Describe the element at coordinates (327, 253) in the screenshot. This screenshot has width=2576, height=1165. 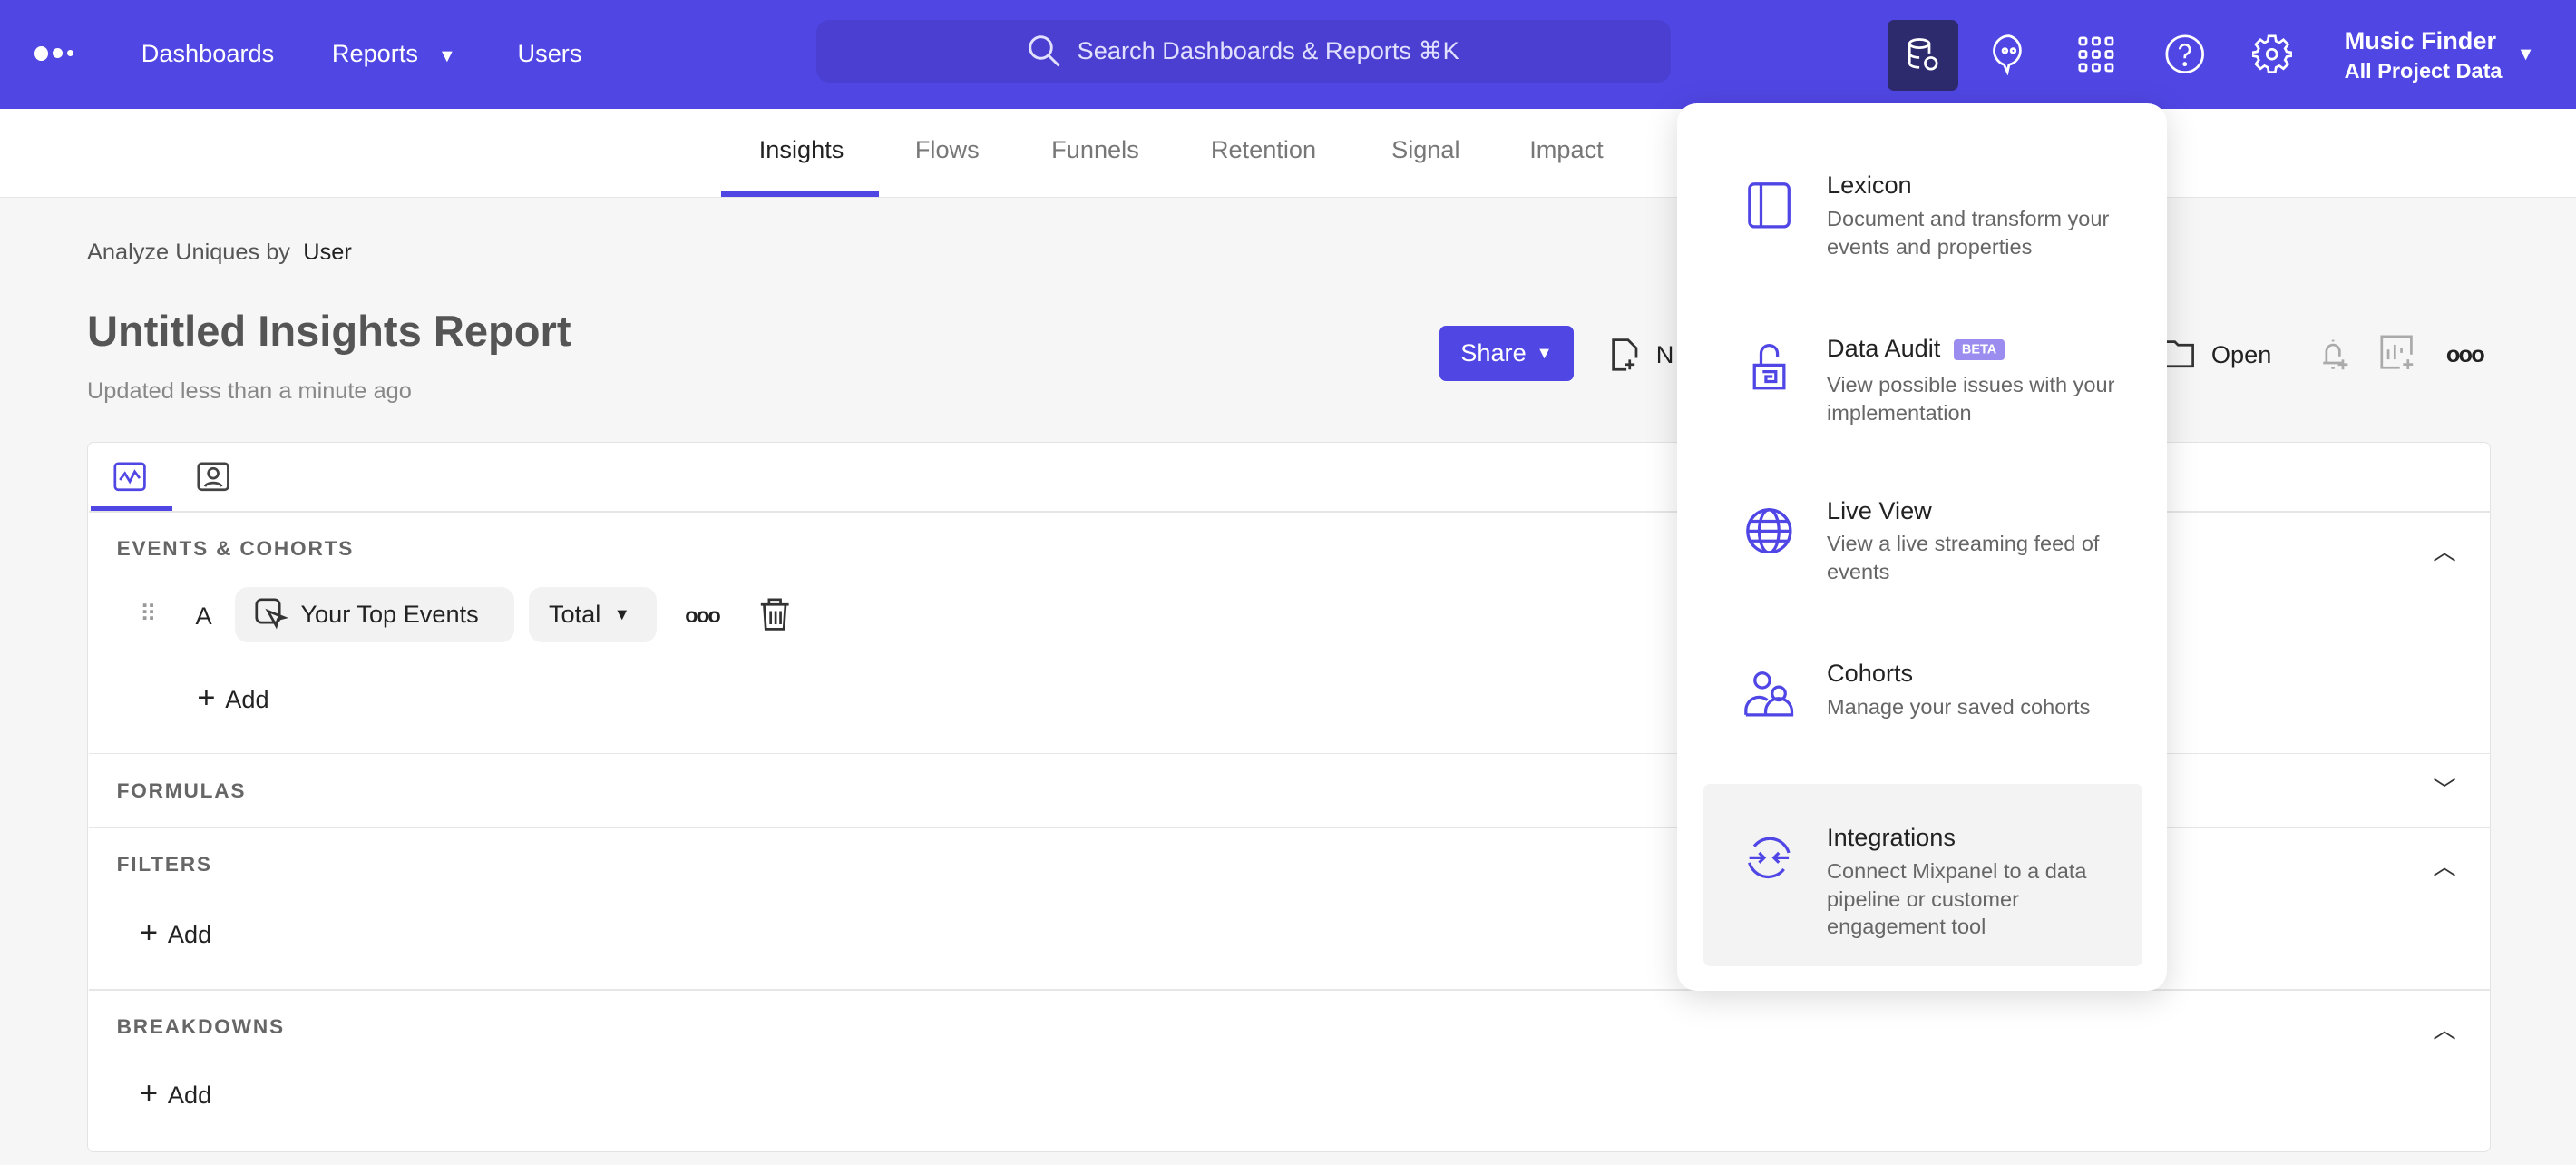
I see `analyze-value: User` at that location.